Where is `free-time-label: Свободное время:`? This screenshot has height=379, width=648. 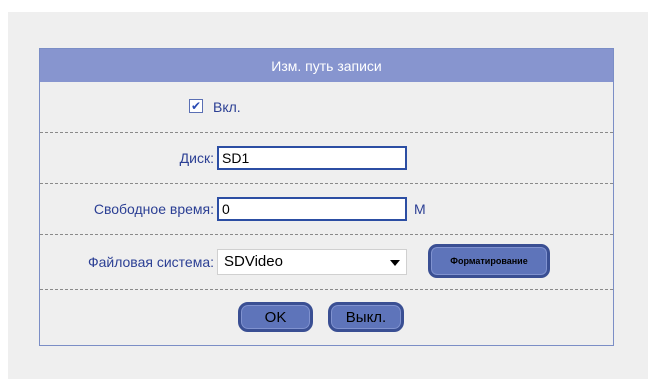
free-time-label: Свободное время: is located at coordinates (153, 209).